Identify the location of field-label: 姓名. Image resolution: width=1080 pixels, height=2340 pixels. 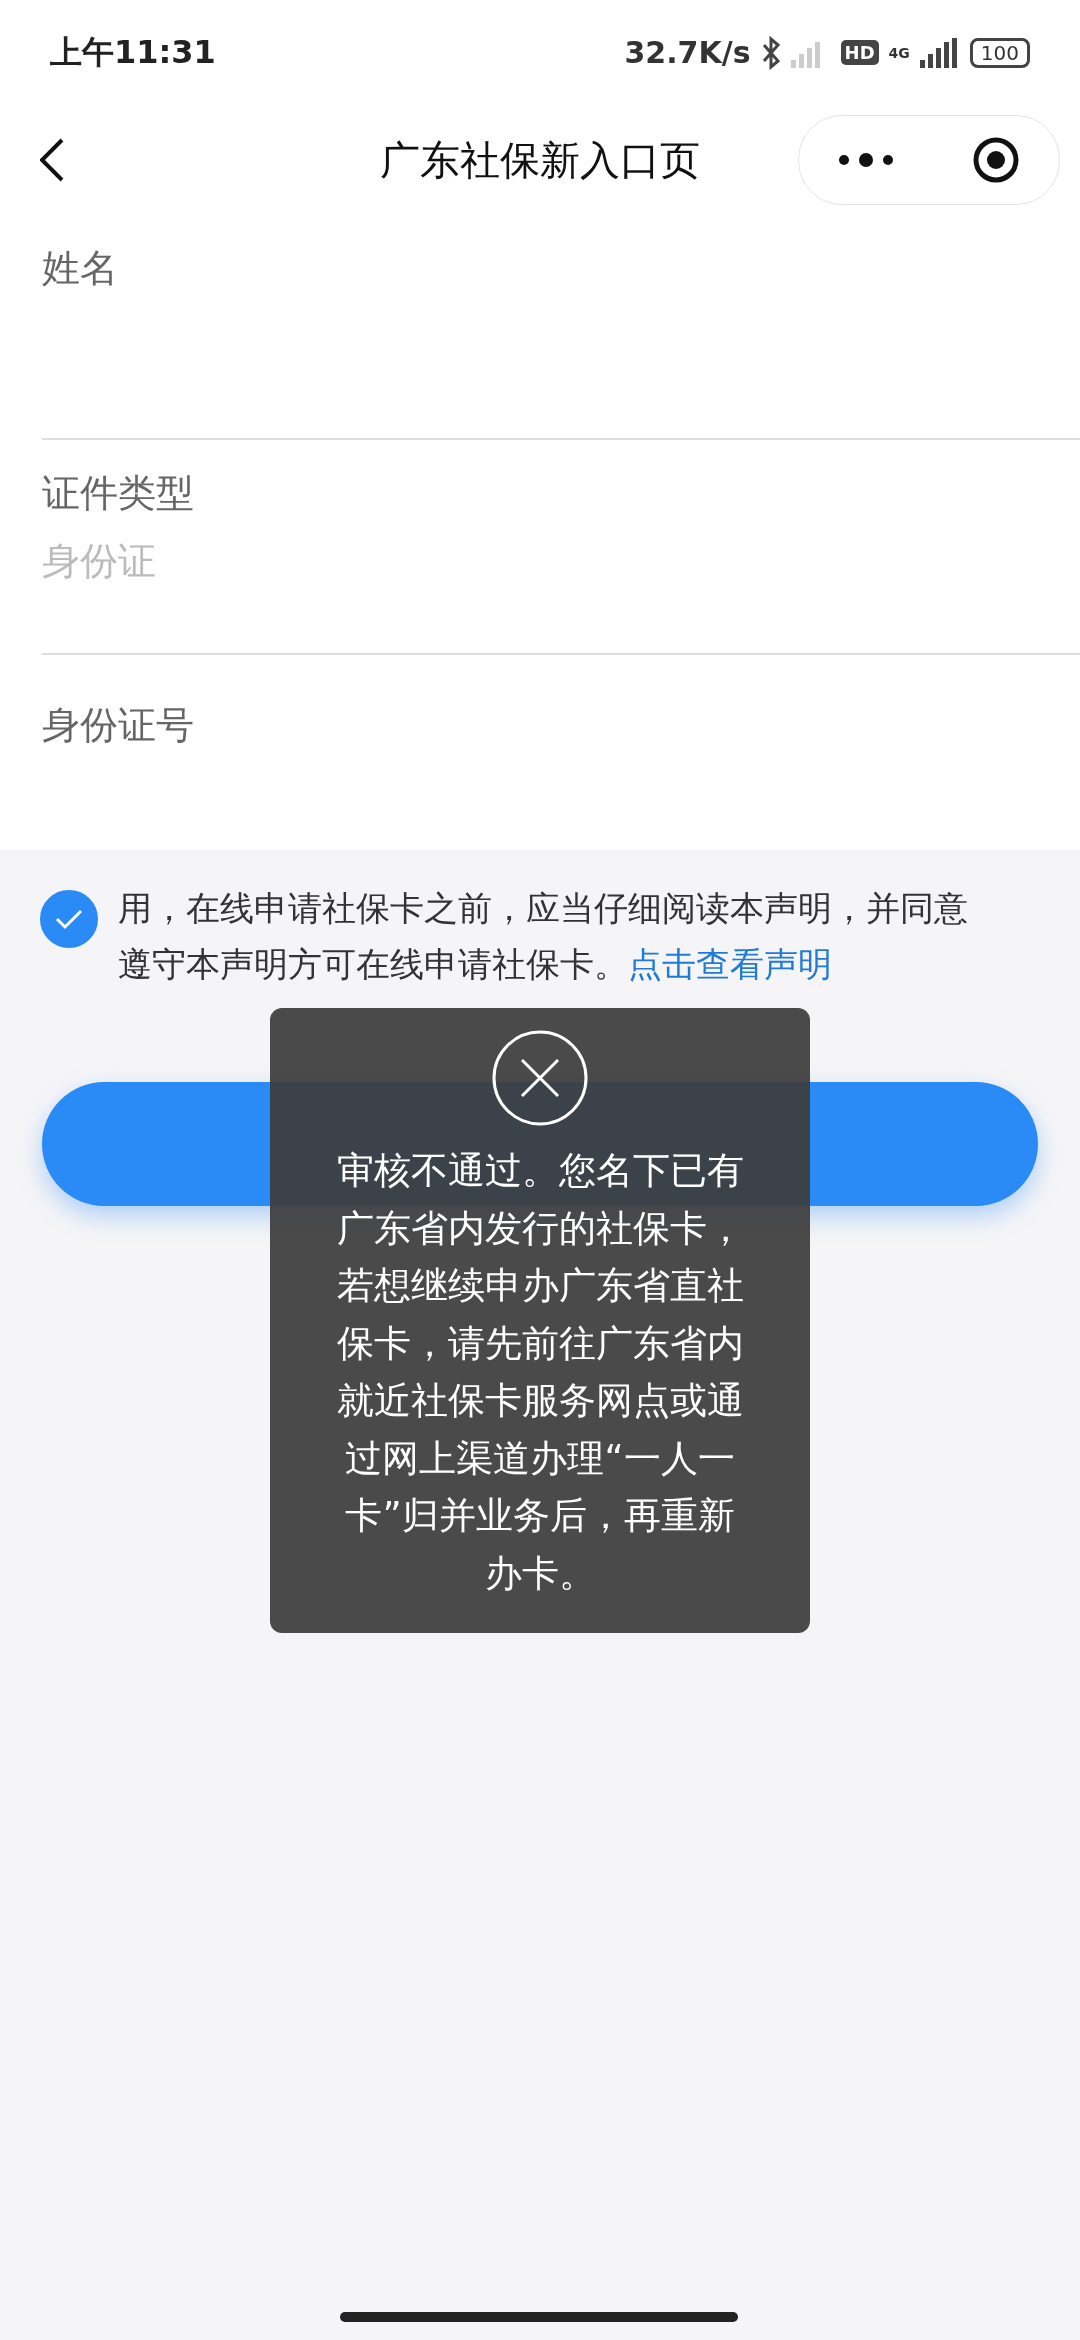
(80, 268).